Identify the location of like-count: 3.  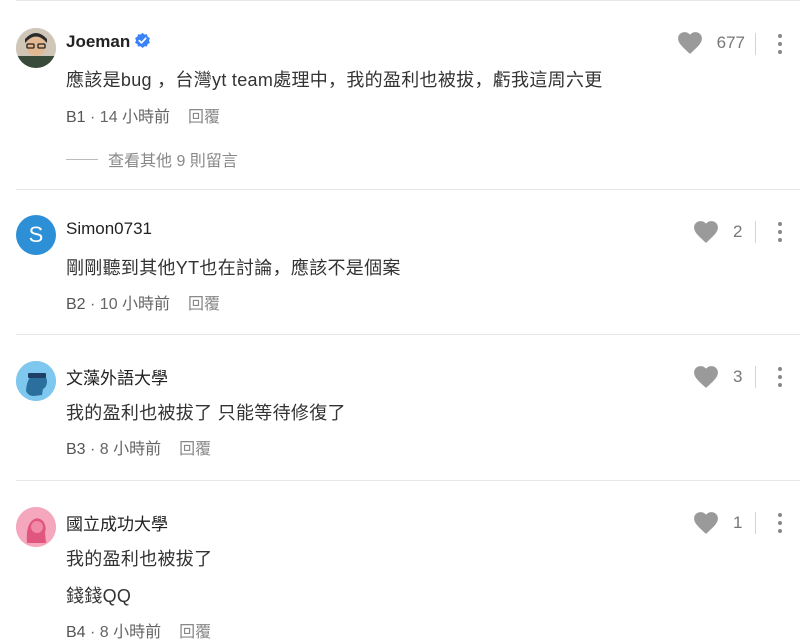
(738, 376).